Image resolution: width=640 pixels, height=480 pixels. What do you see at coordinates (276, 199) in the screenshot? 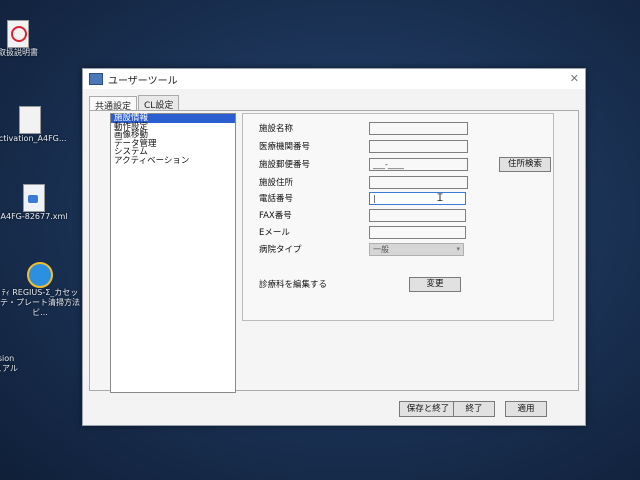
I see `phone-label: 電話番号` at bounding box center [276, 199].